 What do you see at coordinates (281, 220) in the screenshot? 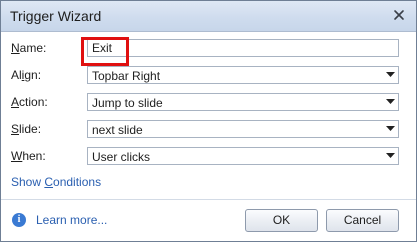
I see `ok-button: OK` at bounding box center [281, 220].